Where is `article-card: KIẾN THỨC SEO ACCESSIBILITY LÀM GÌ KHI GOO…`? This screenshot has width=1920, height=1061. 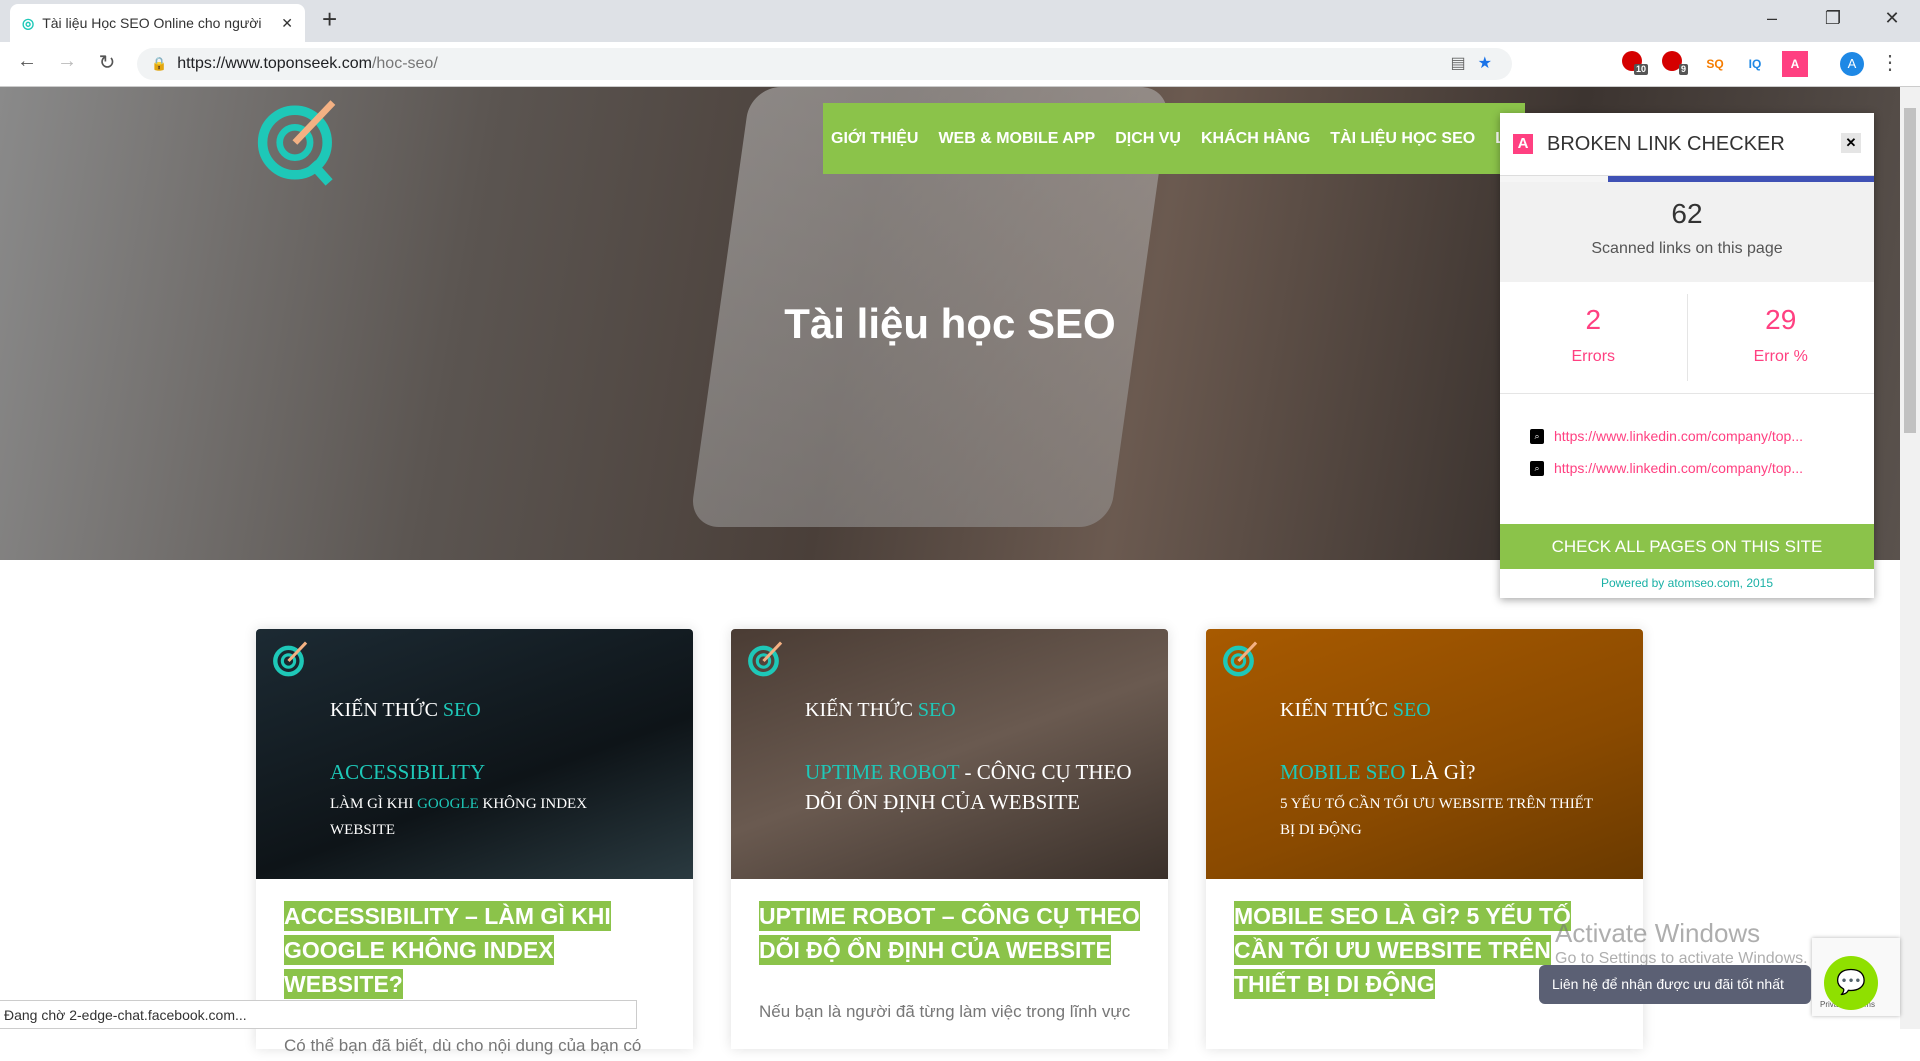
article-card: KIẾN THỨC SEO ACCESSIBILITY LÀM GÌ KHI GOO… is located at coordinates (474, 842).